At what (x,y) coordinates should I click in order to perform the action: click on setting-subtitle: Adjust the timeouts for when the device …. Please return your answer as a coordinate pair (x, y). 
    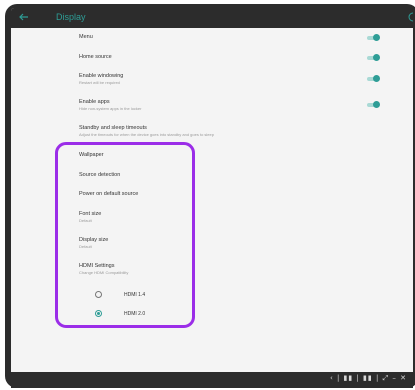
    Looking at the image, I should click on (146, 134).